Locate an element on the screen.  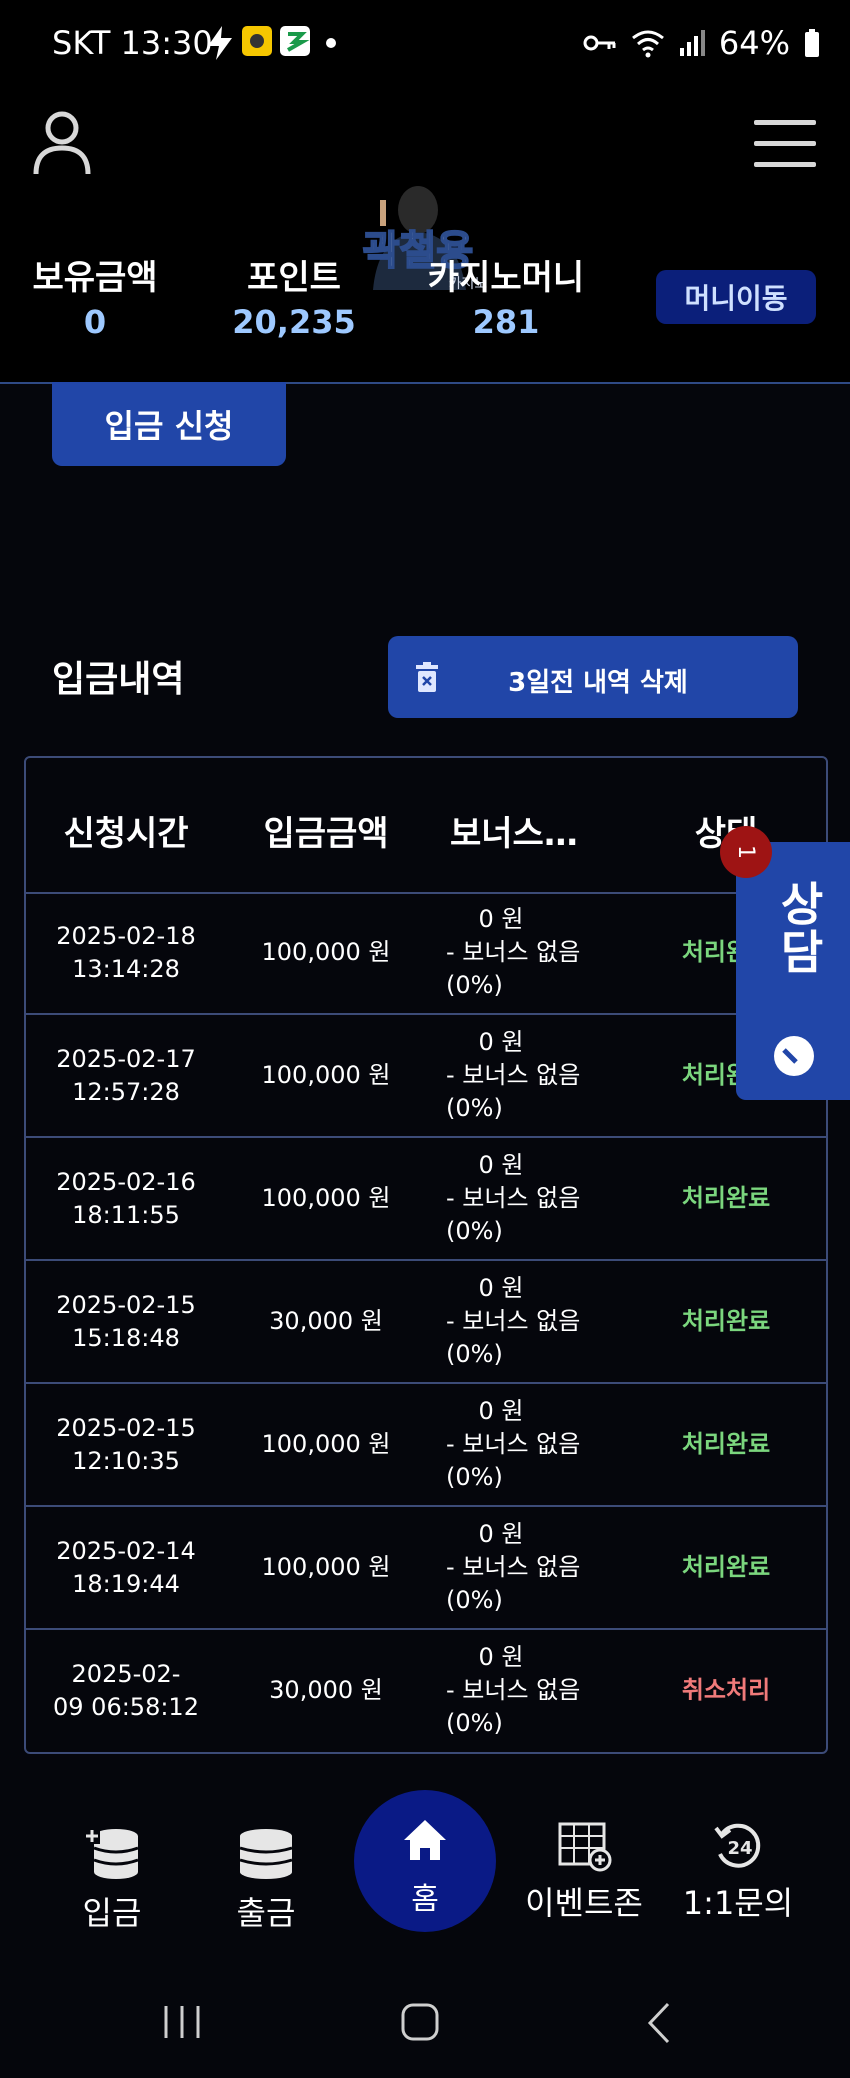
nav-inquiry: 24 1:1문의 is located at coordinates (738, 1872).